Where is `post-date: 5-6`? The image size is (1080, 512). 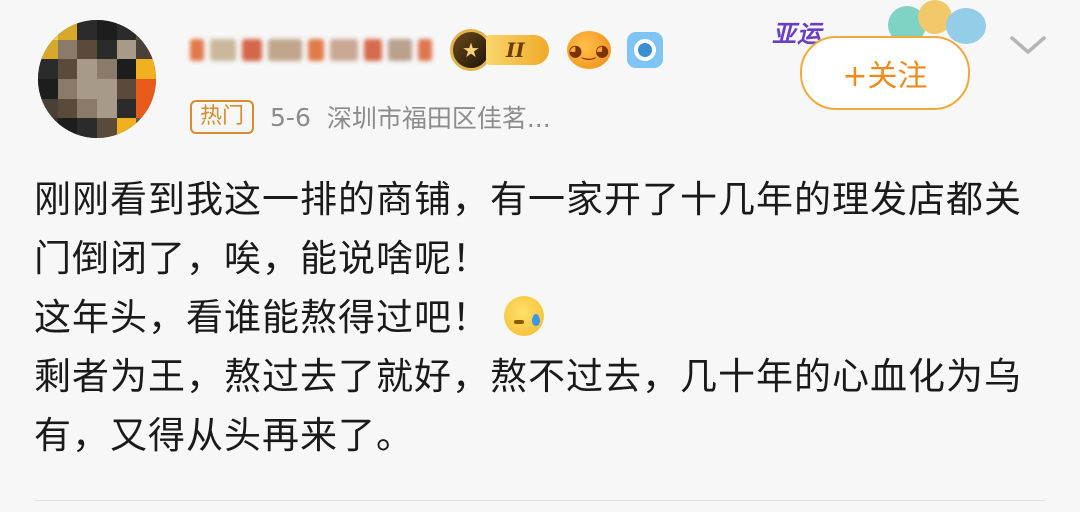
post-date: 5-6 is located at coordinates (290, 117).